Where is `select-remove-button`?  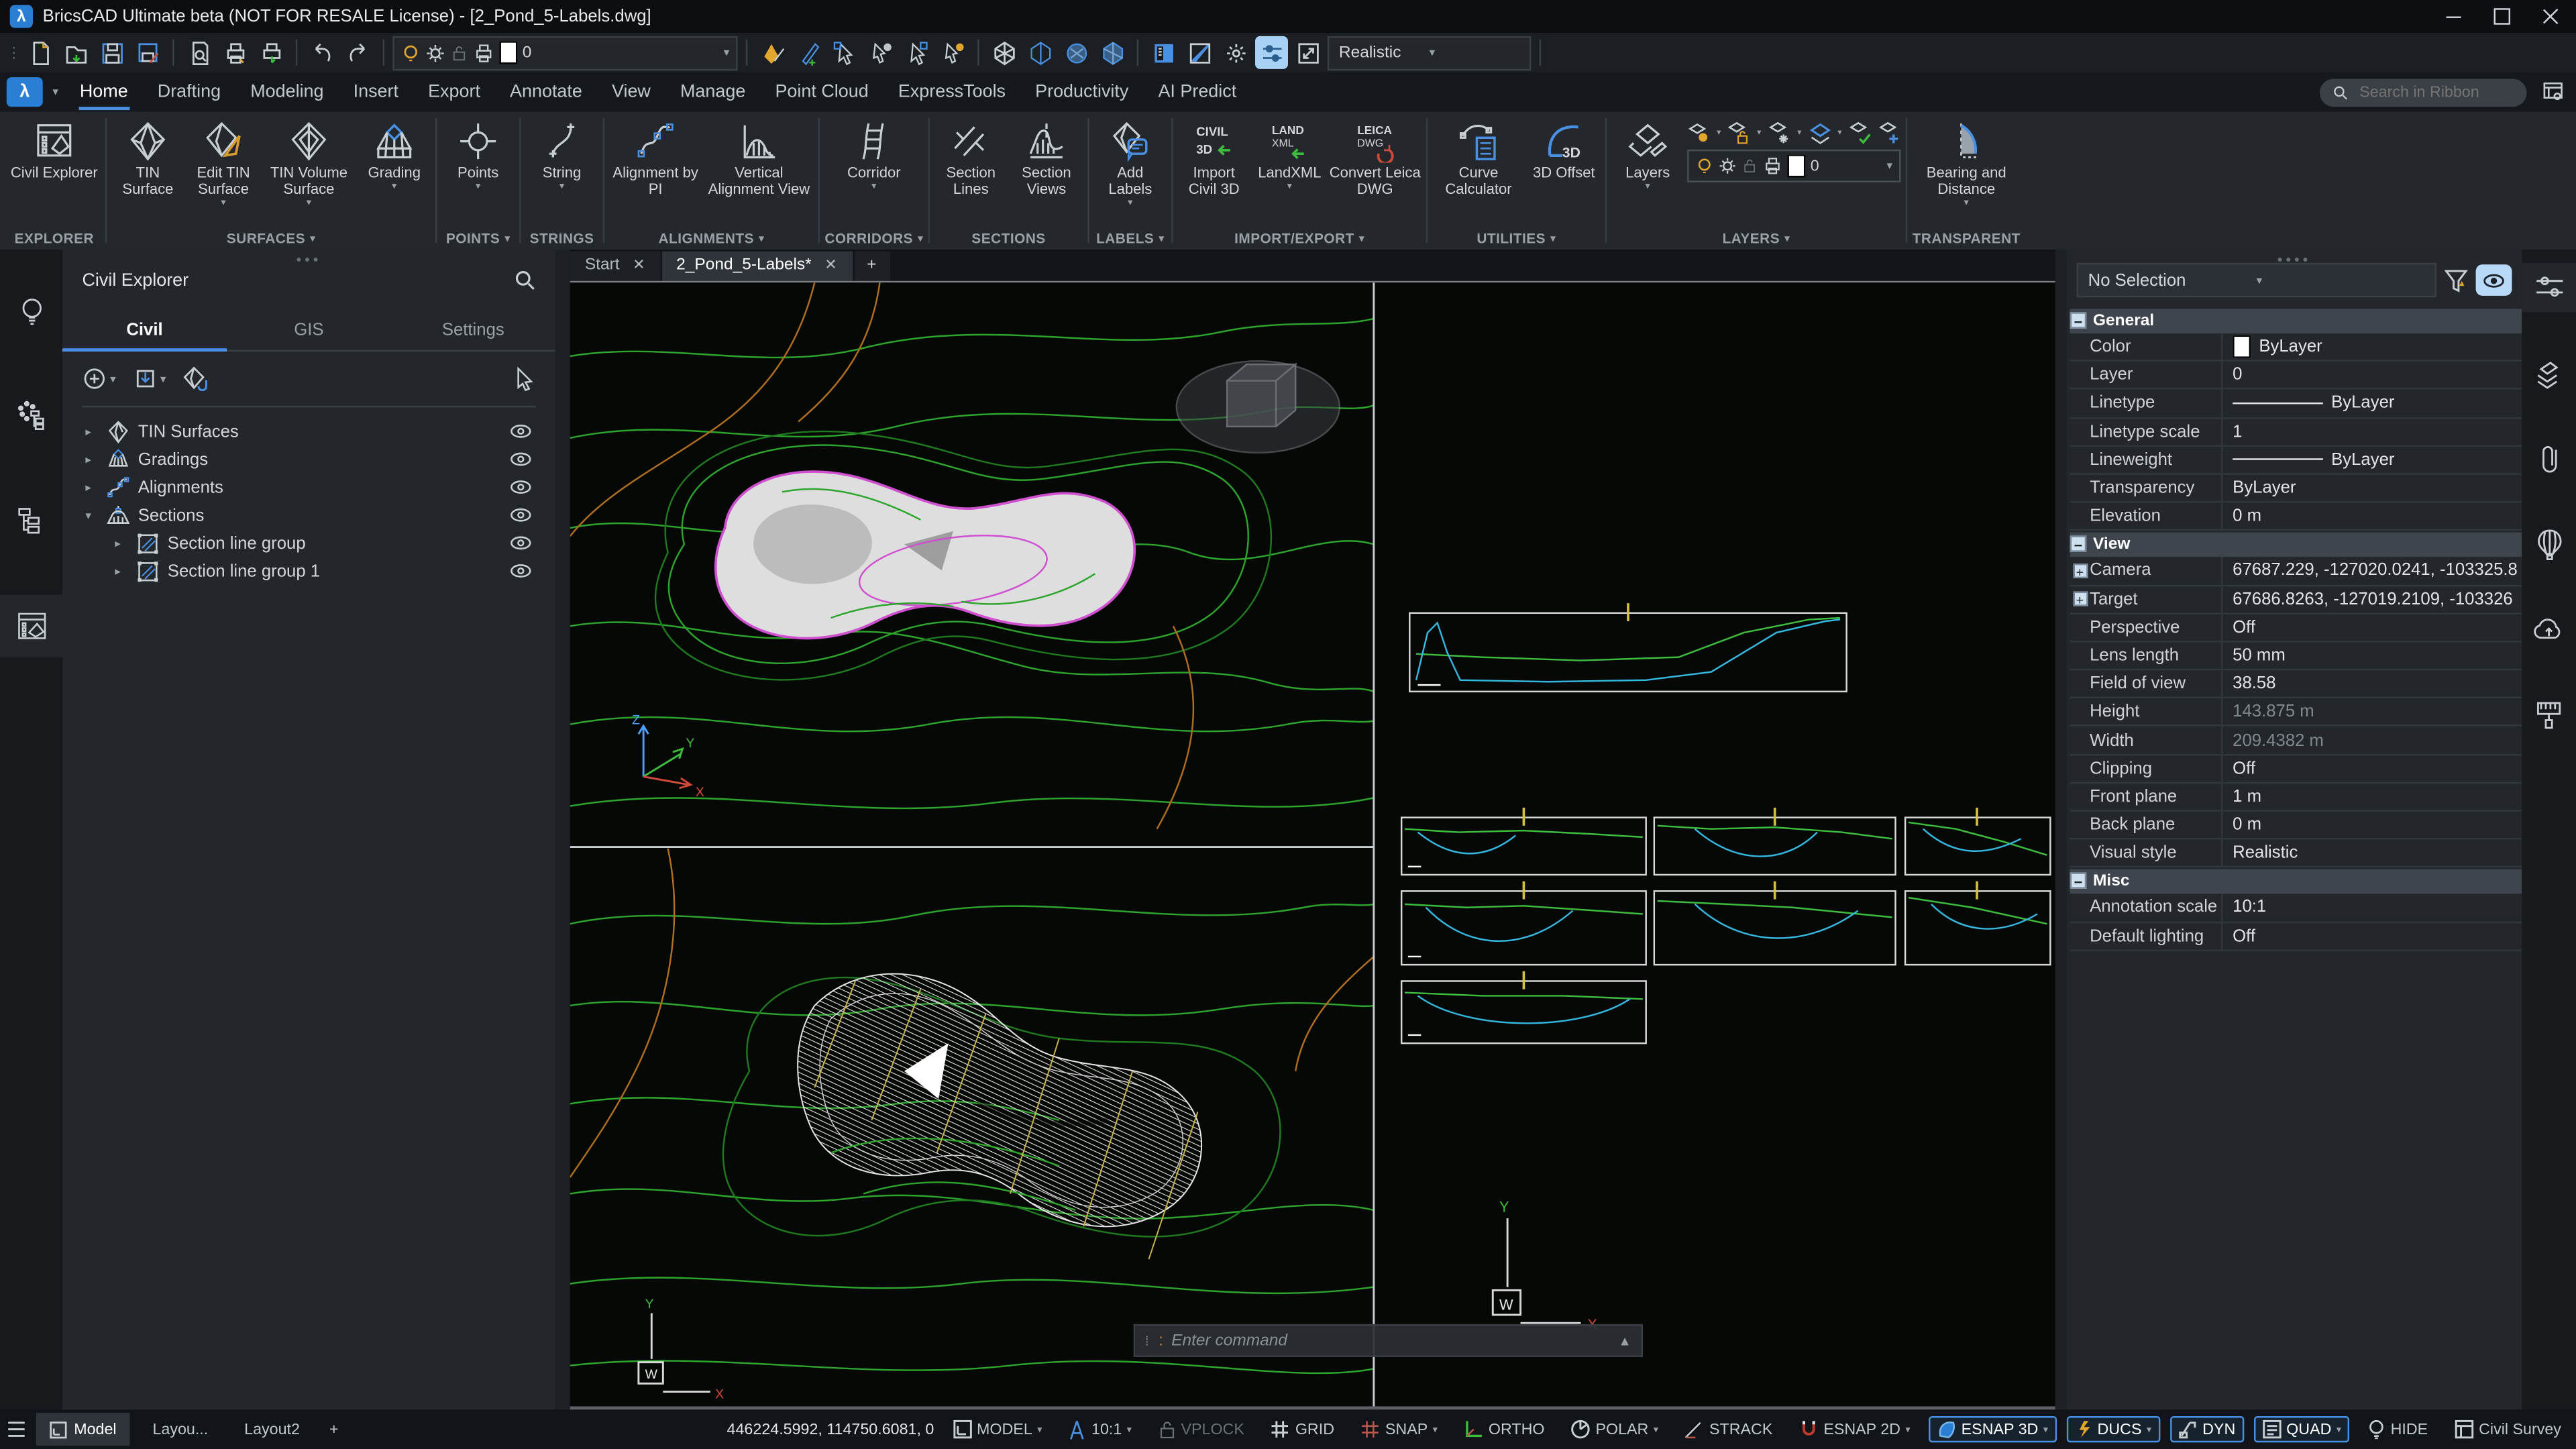
select-remove-button is located at coordinates (916, 52).